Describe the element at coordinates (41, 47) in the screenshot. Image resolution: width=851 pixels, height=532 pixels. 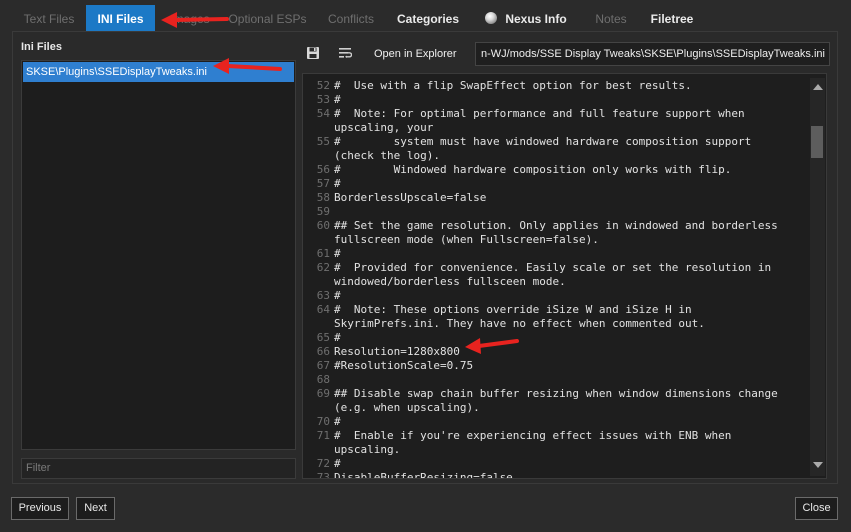
I see `ini-files-heading: Ini Files` at that location.